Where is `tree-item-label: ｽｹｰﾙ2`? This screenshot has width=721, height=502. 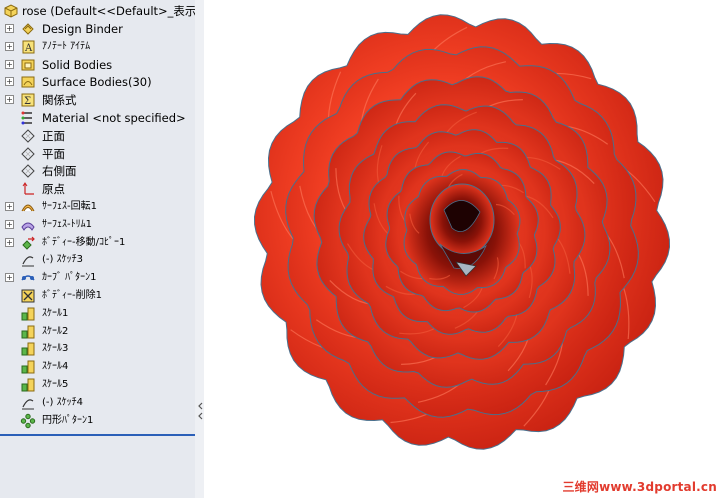
tree-item-label: ｽｹｰﾙ2 is located at coordinates (55, 331).